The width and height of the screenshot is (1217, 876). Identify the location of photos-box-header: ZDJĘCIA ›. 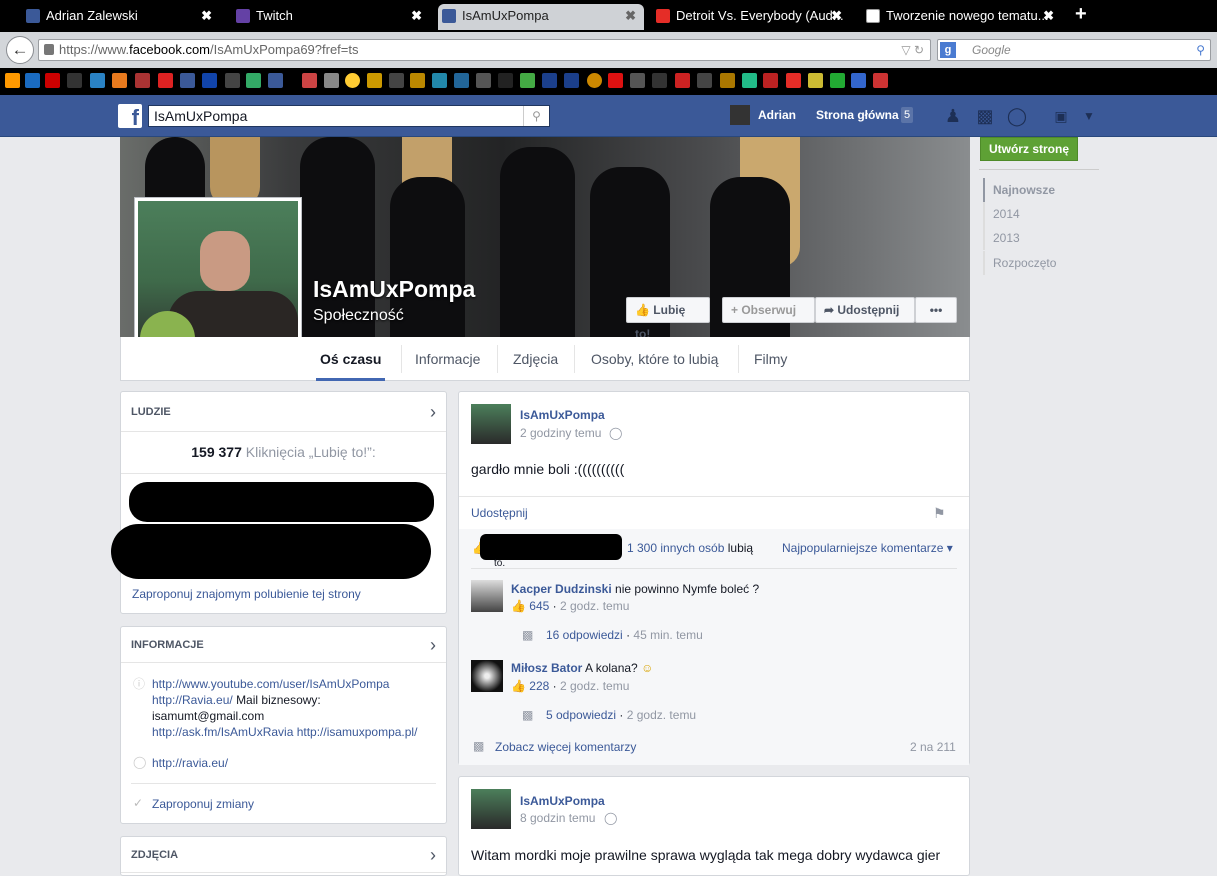
(283, 855).